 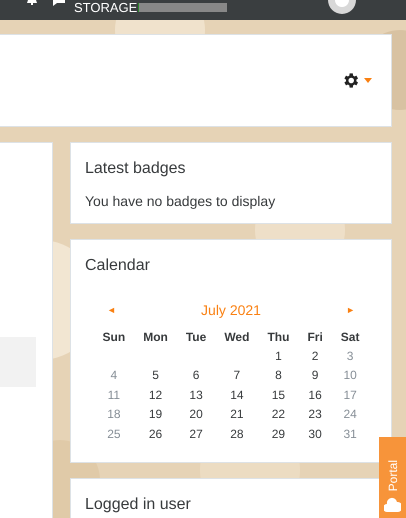 What do you see at coordinates (237, 337) in the screenshot?
I see `weekday-header: Wed` at bounding box center [237, 337].